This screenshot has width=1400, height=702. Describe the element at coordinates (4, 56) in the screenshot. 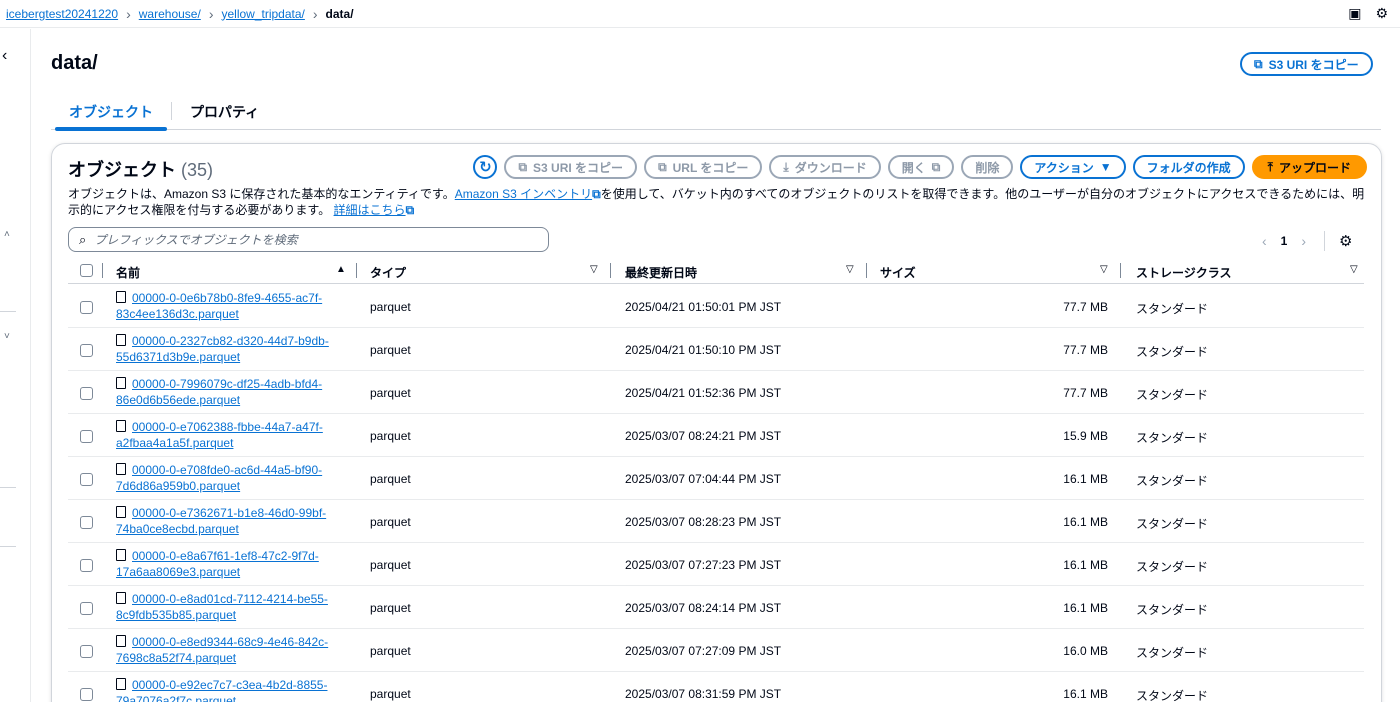

I see `chevron-left-icon: ‹` at that location.